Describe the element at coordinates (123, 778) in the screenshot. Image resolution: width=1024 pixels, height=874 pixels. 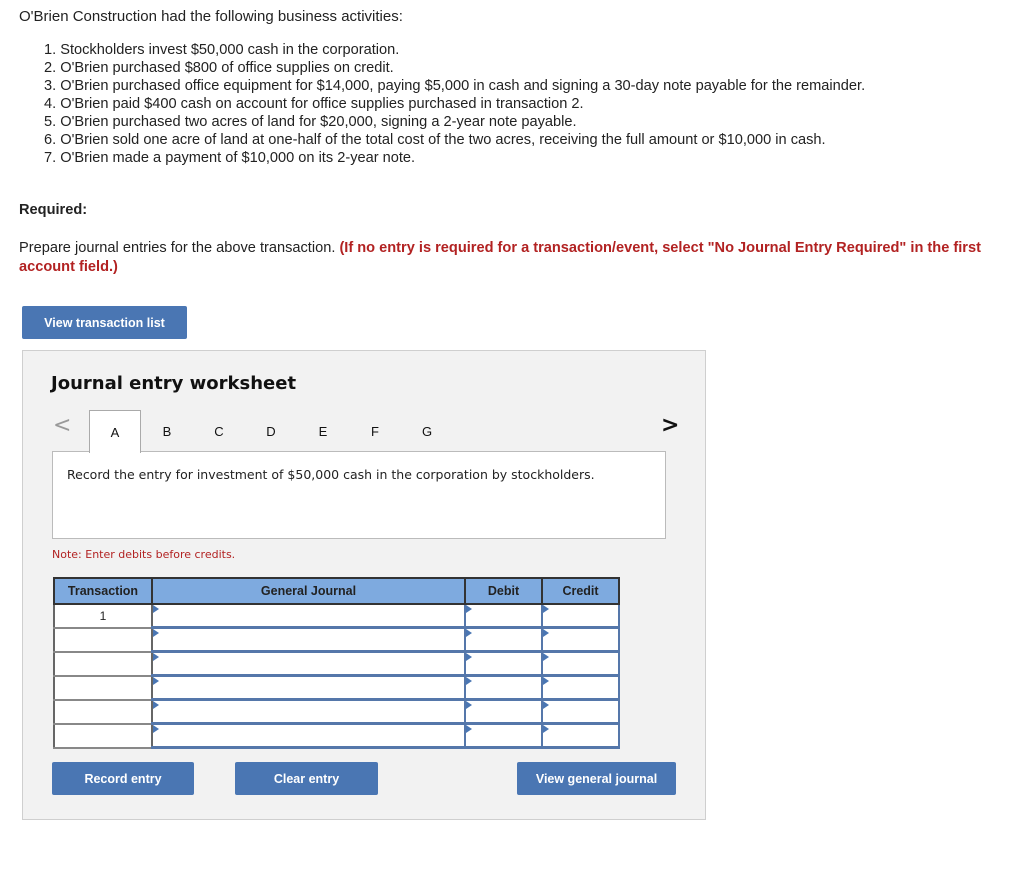
I see `record-entry-button: Record entry` at that location.